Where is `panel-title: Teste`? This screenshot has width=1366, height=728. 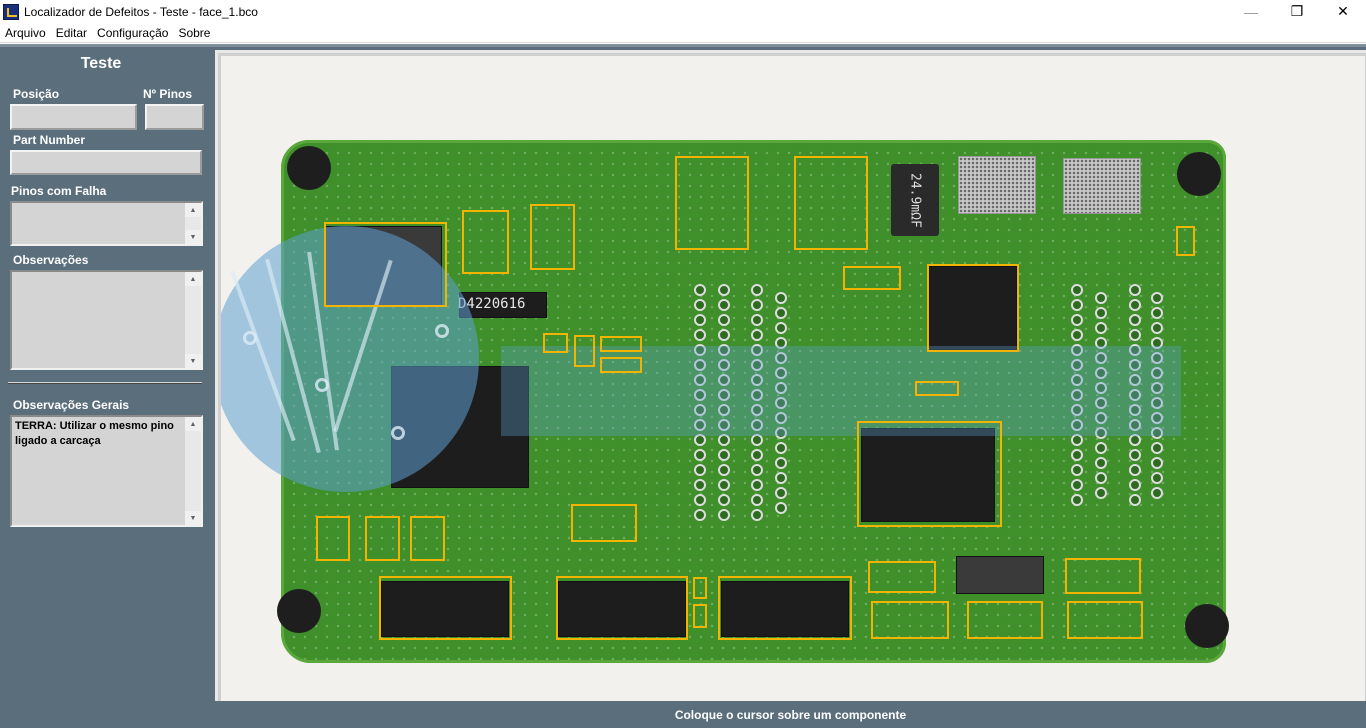 panel-title: Teste is located at coordinates (101, 63).